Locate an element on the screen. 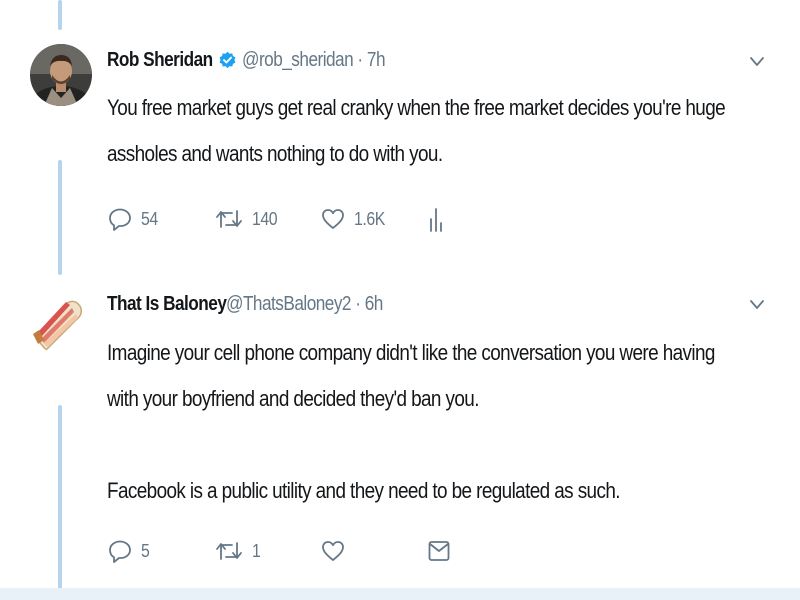  thread-line-top is located at coordinates (60, 15).